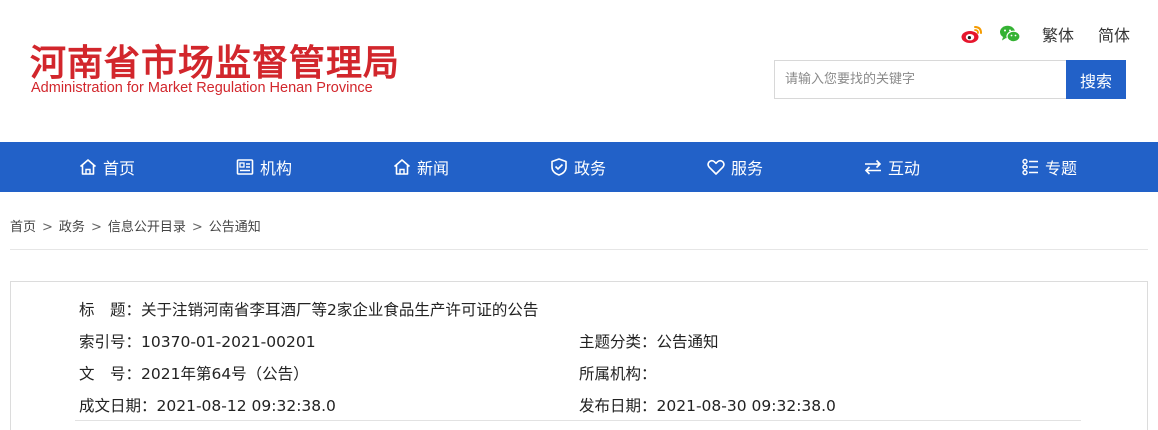 The image size is (1158, 430). What do you see at coordinates (402, 167) in the screenshot?
I see `news-icon` at bounding box center [402, 167].